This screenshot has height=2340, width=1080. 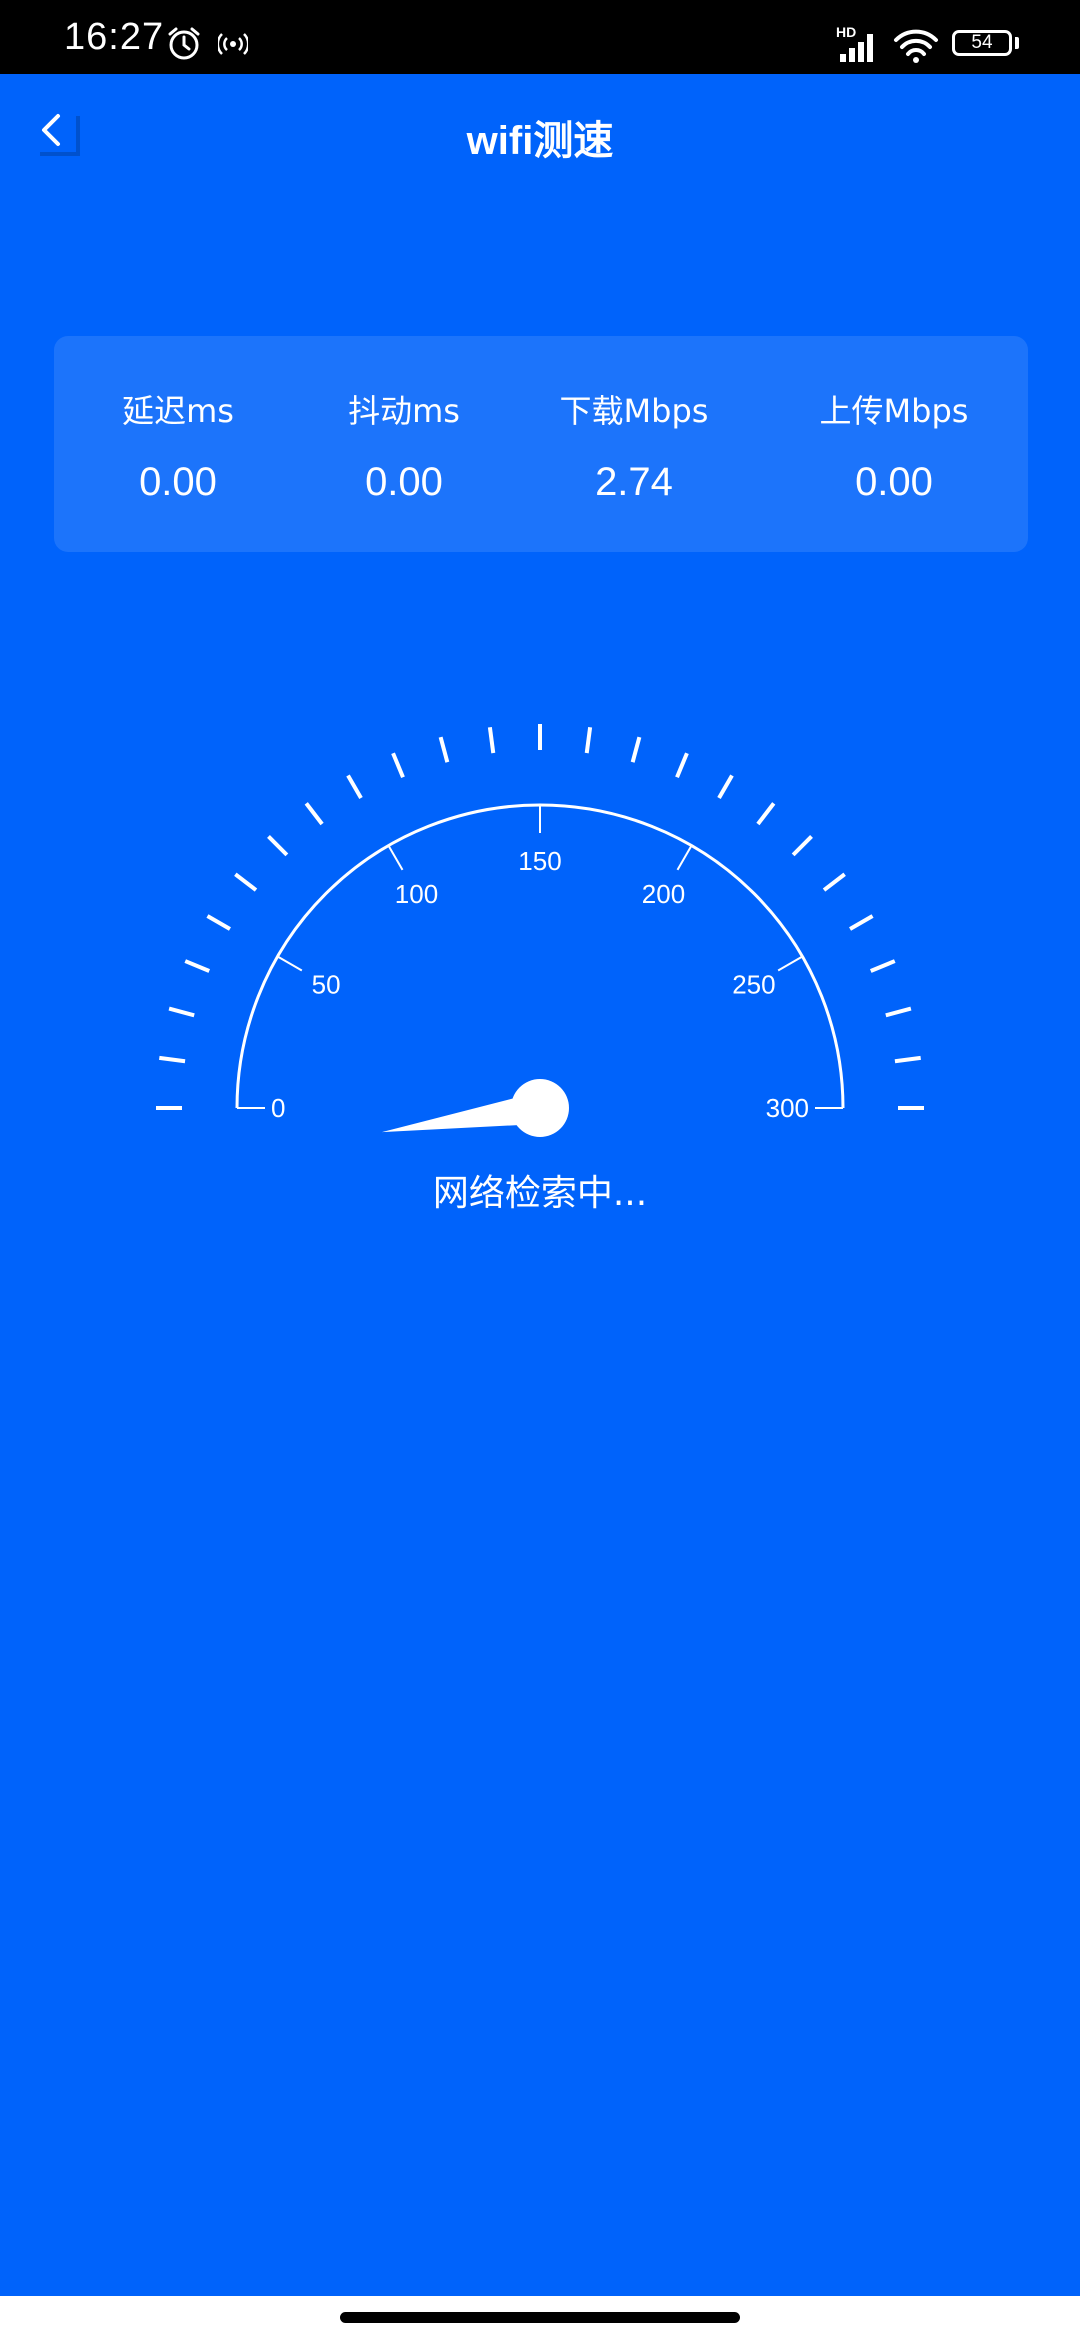 I want to click on gauge-tick-label: 150, so click(x=539, y=861).